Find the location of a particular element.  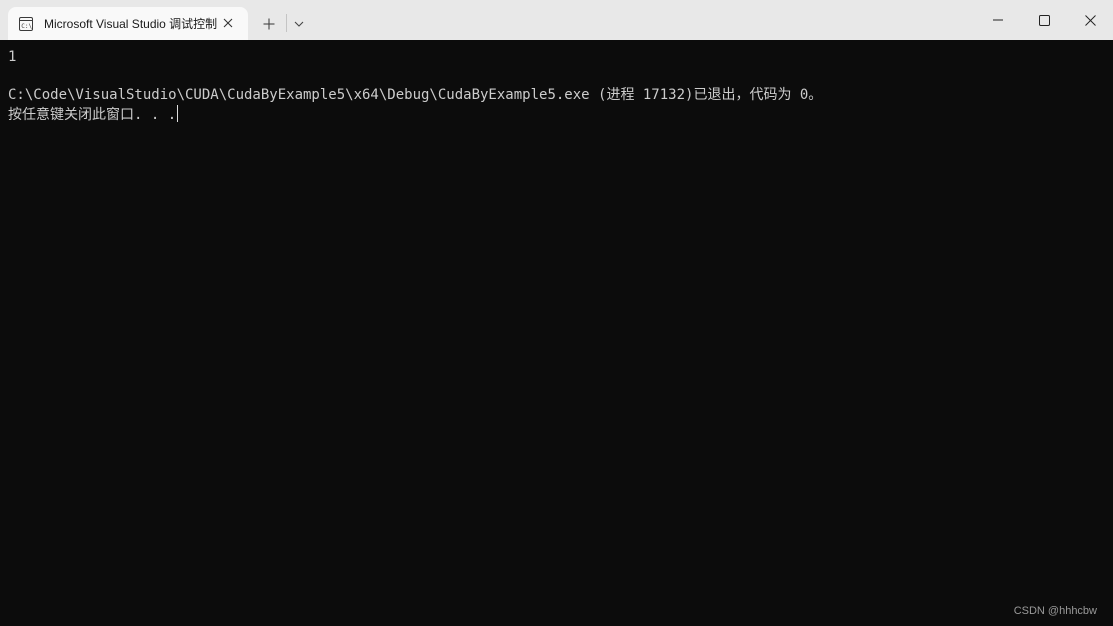

tab-close-button is located at coordinates (228, 23).